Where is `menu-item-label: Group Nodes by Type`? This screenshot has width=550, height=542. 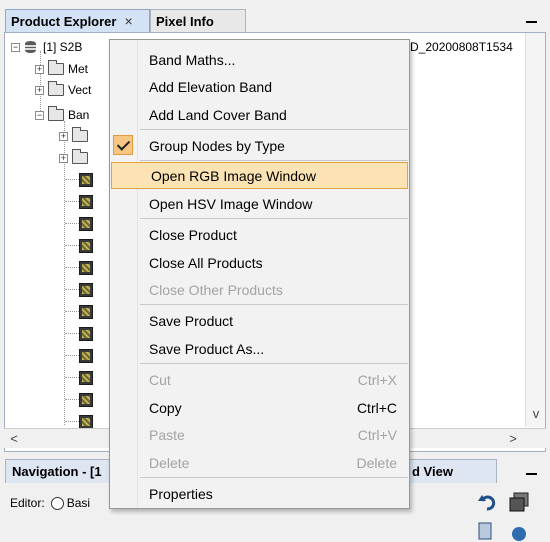
menu-item-label: Group Nodes by Type is located at coordinates (217, 145).